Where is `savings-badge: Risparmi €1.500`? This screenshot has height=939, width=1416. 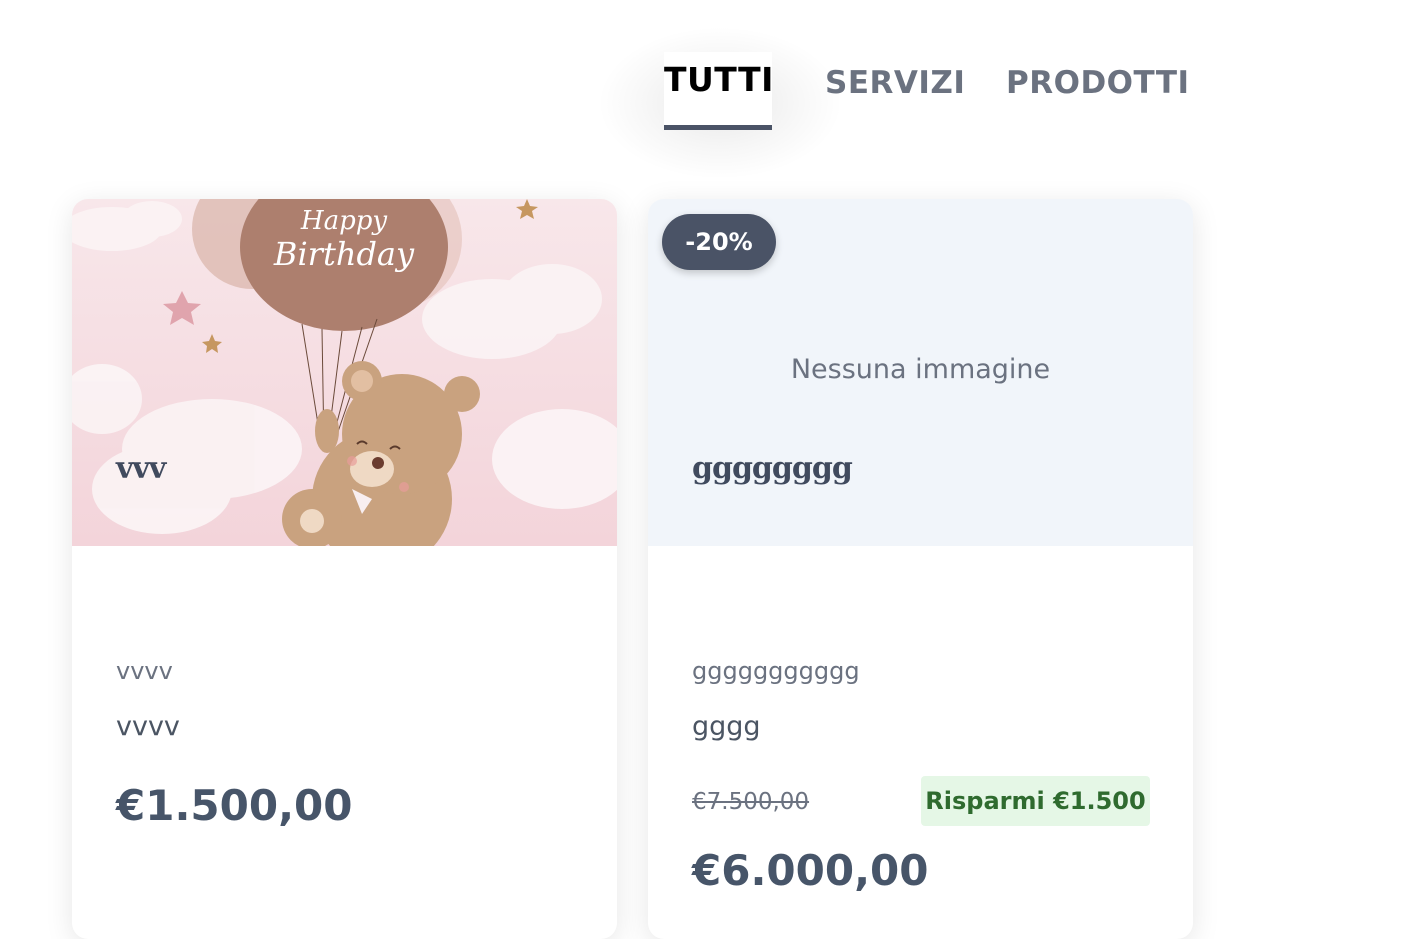
savings-badge: Risparmi €1.500 is located at coordinates (1035, 801).